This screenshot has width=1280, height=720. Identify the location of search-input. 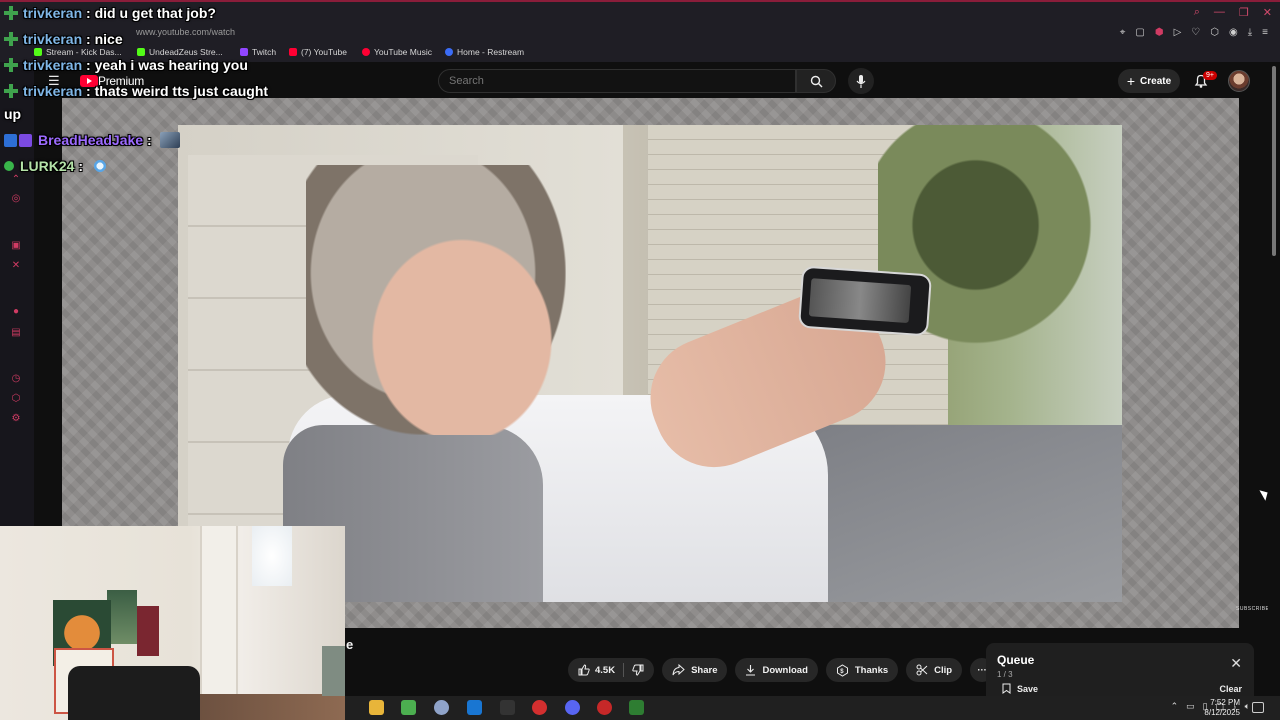
(617, 81).